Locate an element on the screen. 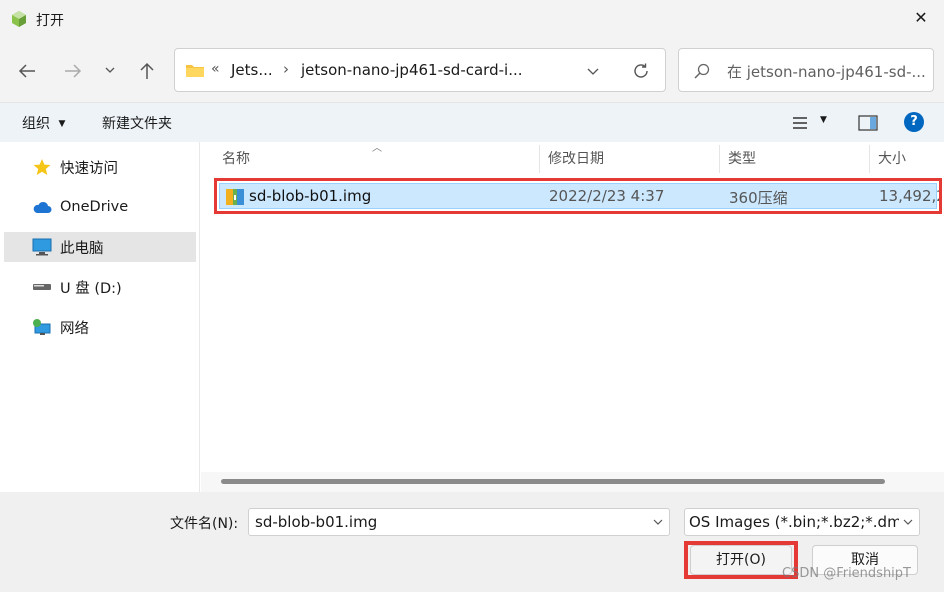 The image size is (944, 592). navigation-pane: 快速访问 OneDrive 此电脑 U 盘 (D:) 网络 is located at coordinates (100, 317).